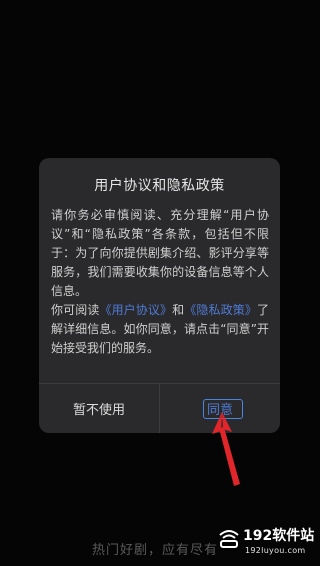 The image size is (320, 566). I want to click on router-logo-icon, so click(229, 539).